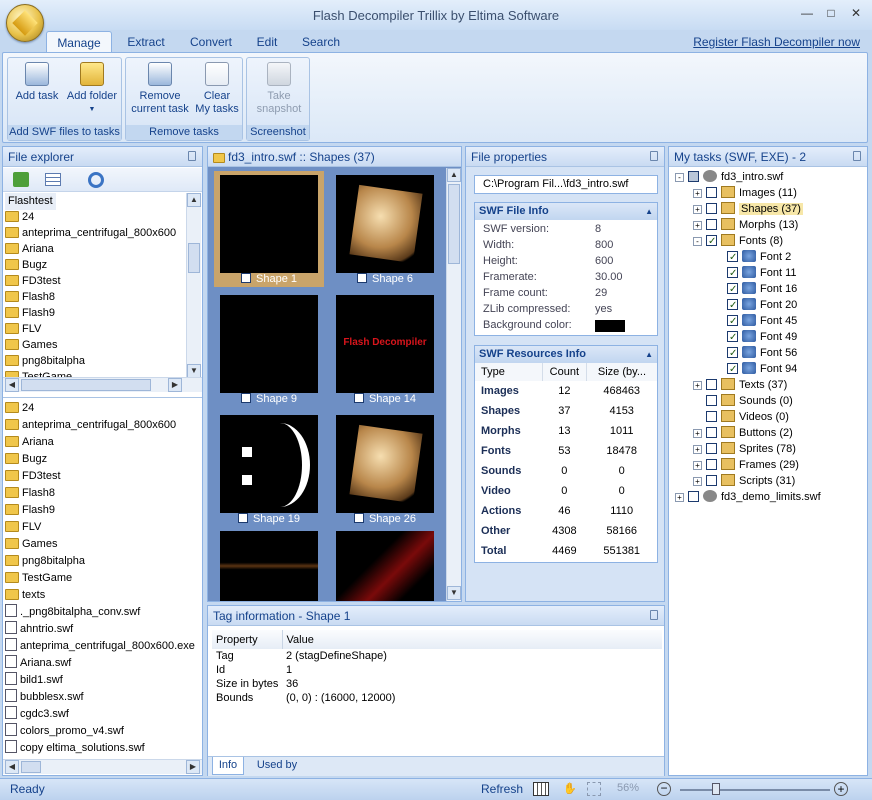 The image size is (872, 800). I want to click on col-count: Count, so click(564, 372).